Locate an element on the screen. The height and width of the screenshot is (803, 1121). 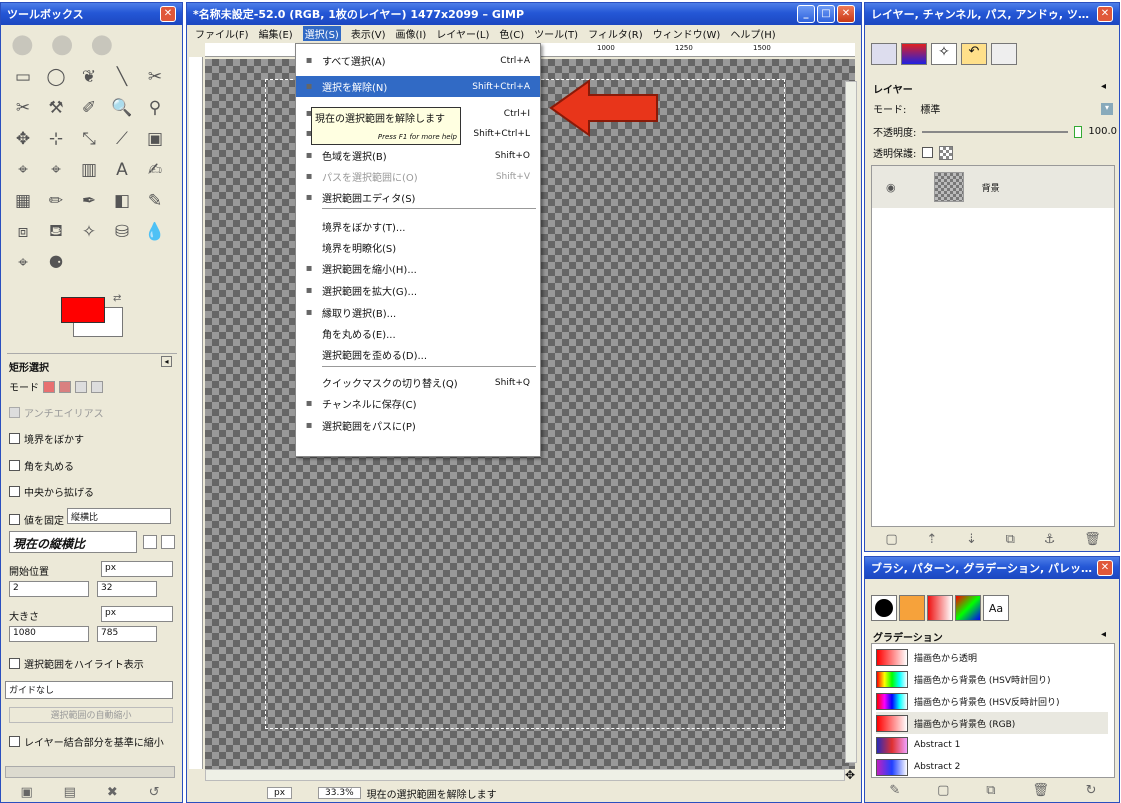
measure-icon: ⚲ is located at coordinates (155, 108).